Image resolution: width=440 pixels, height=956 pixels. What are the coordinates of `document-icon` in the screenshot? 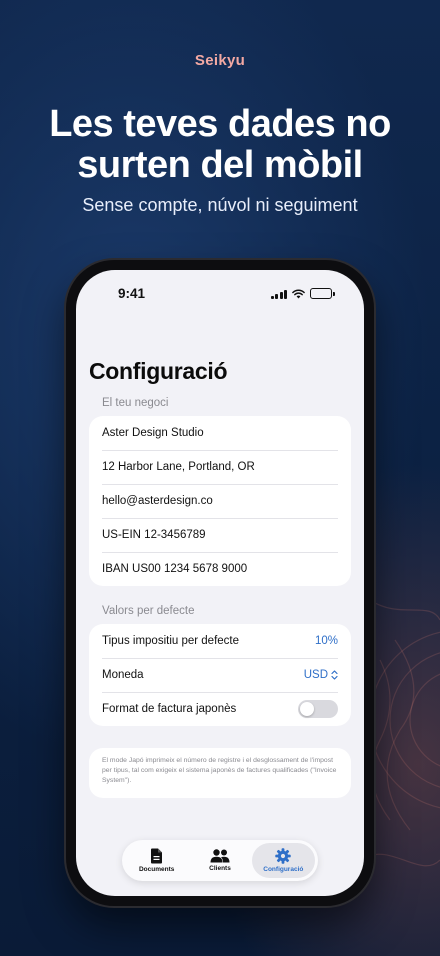 It's located at (157, 856).